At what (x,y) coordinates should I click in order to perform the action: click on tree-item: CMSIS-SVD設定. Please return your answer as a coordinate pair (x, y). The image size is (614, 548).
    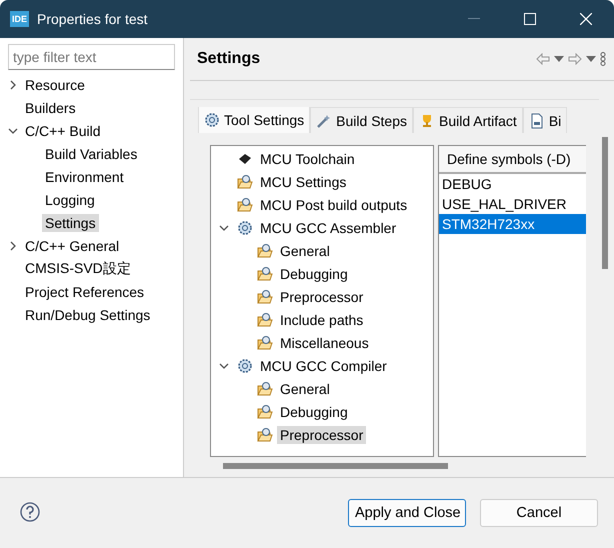
    Looking at the image, I should click on (78, 268).